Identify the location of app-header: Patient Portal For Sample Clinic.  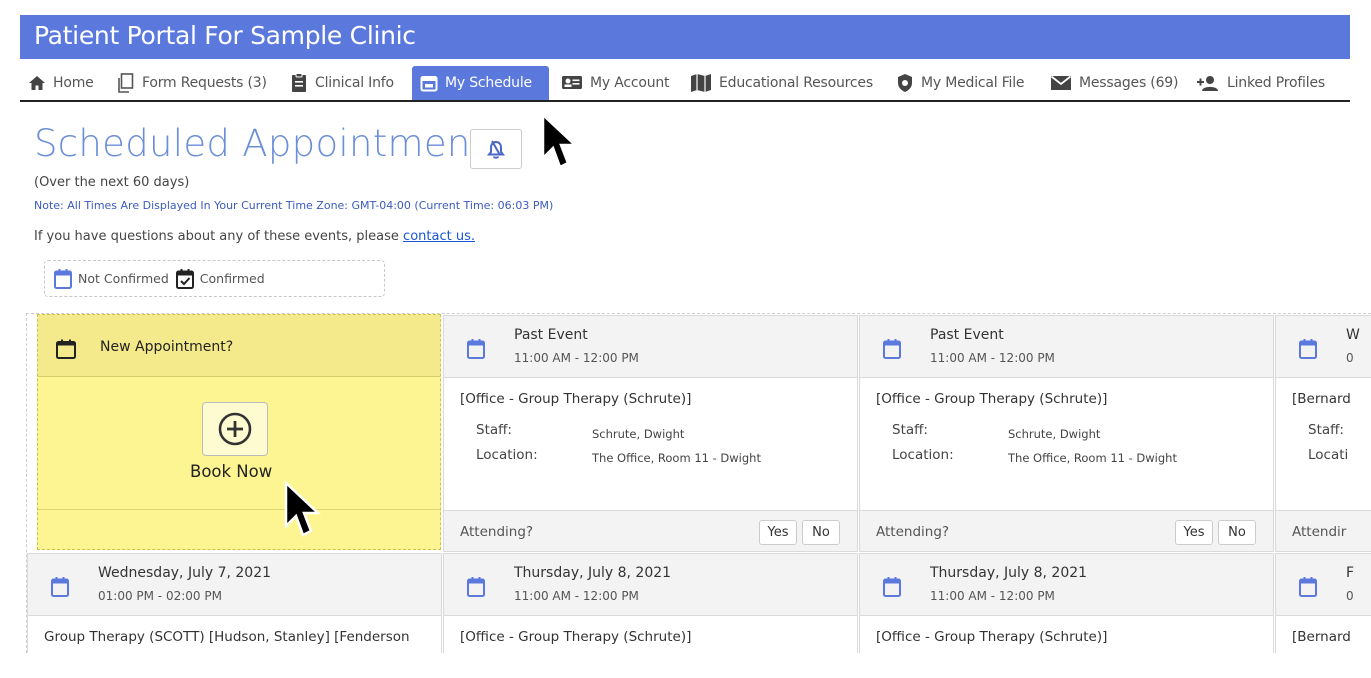
(685, 37).